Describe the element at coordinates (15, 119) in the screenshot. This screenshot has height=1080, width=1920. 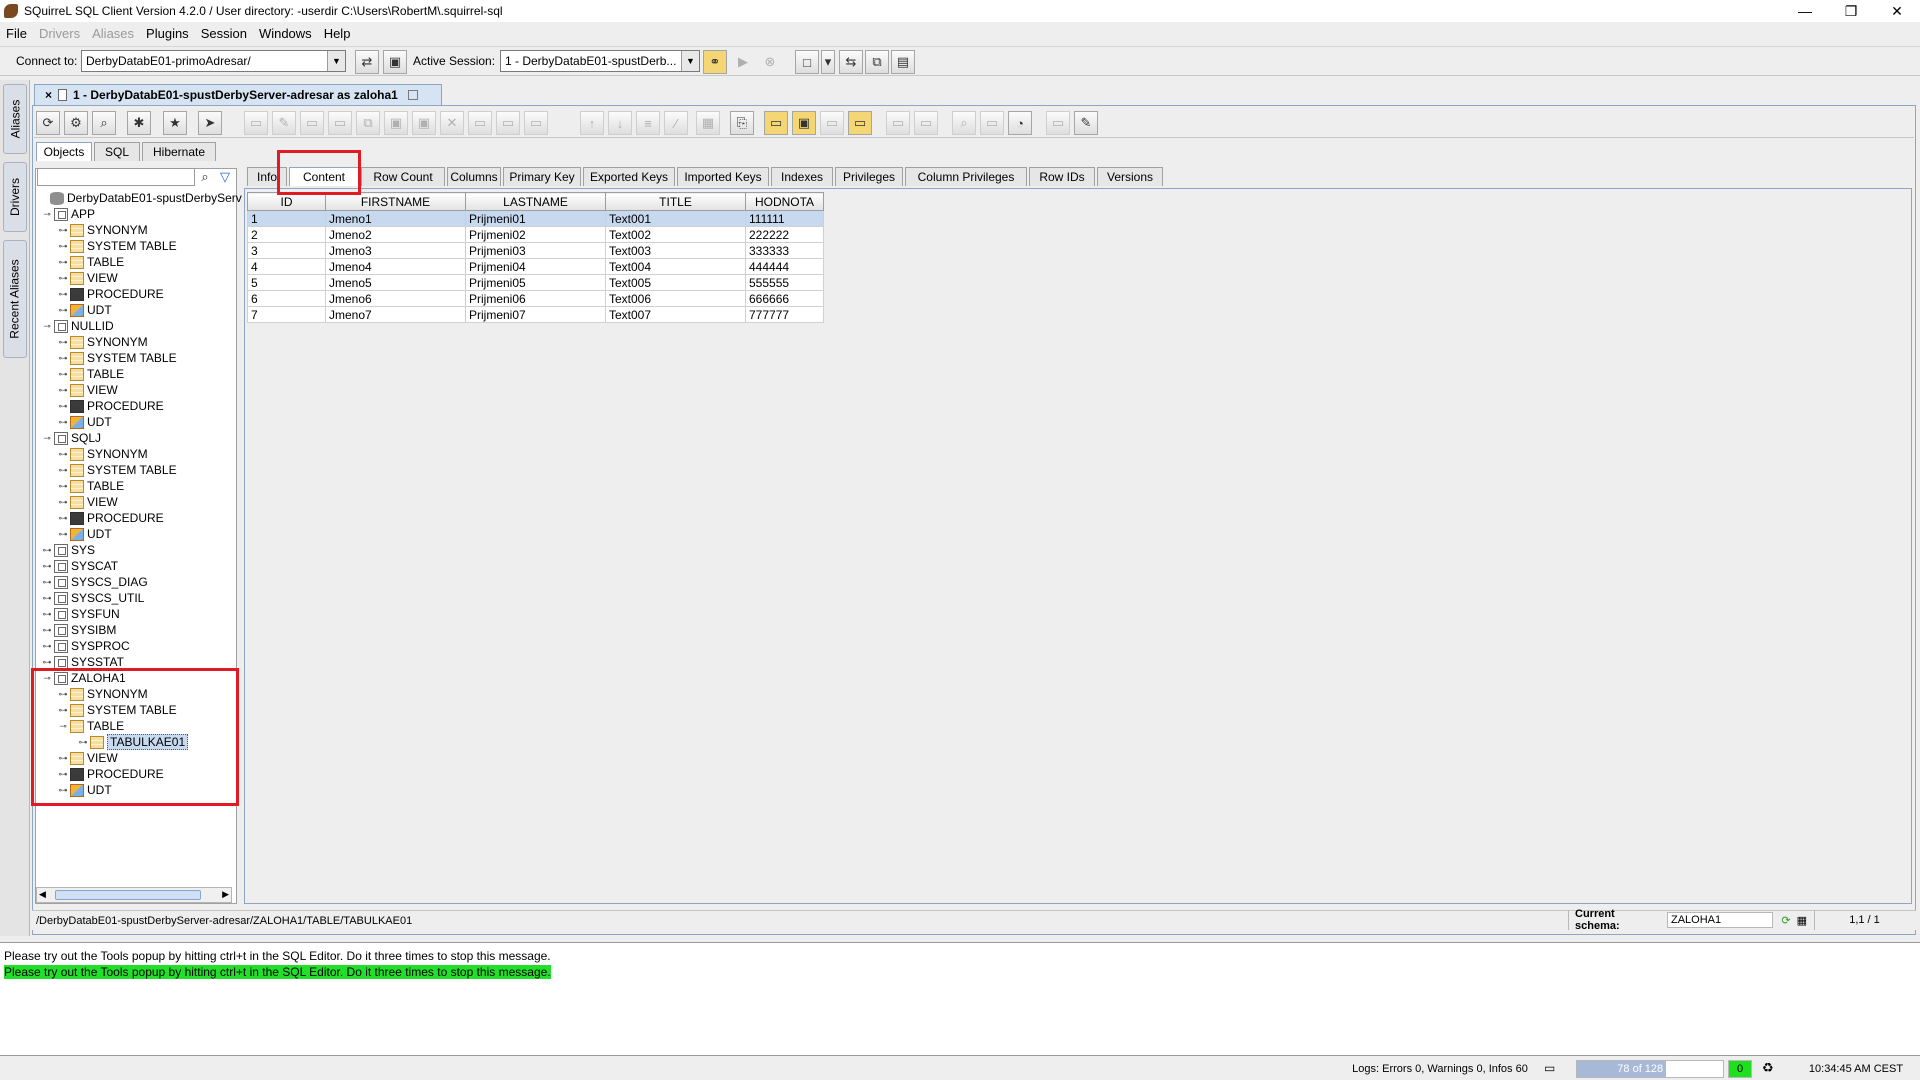
I see `vtab-aliases: Aliases` at that location.